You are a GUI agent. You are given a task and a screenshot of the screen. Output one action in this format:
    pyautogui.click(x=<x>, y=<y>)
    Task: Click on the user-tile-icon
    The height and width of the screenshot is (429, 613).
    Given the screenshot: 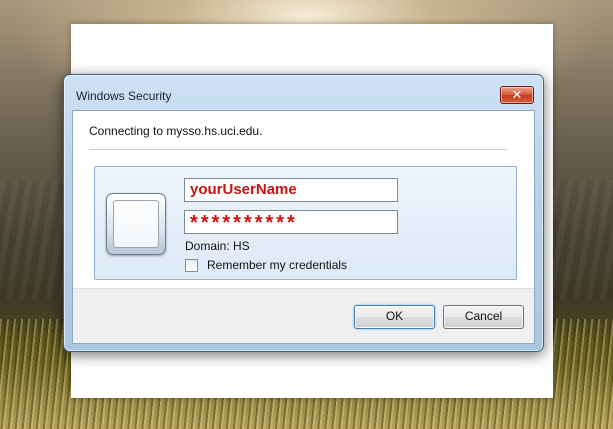 What is the action you would take?
    pyautogui.click(x=136, y=224)
    